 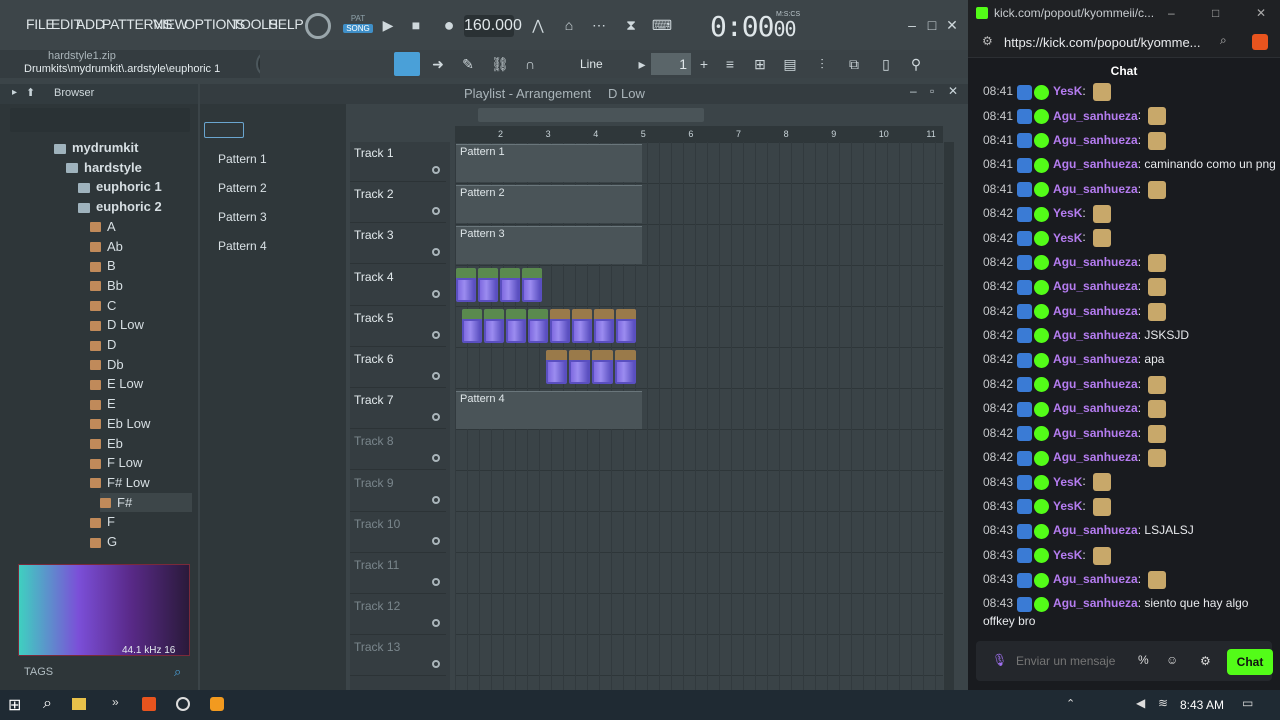 What do you see at coordinates (116, 383) in the screenshot?
I see `browser-item: E Low` at bounding box center [116, 383].